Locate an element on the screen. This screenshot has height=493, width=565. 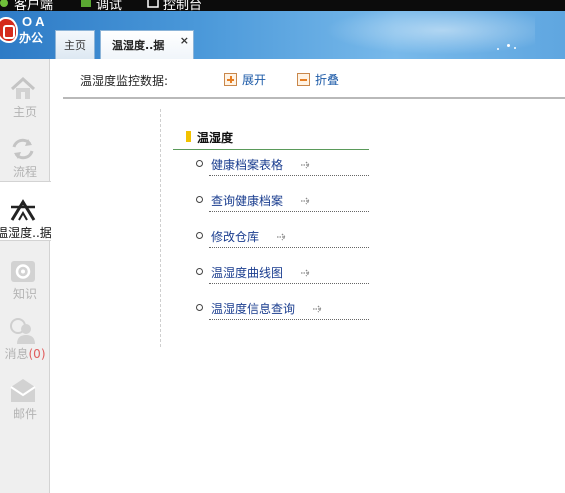
tent-icon is located at coordinates (23, 210).